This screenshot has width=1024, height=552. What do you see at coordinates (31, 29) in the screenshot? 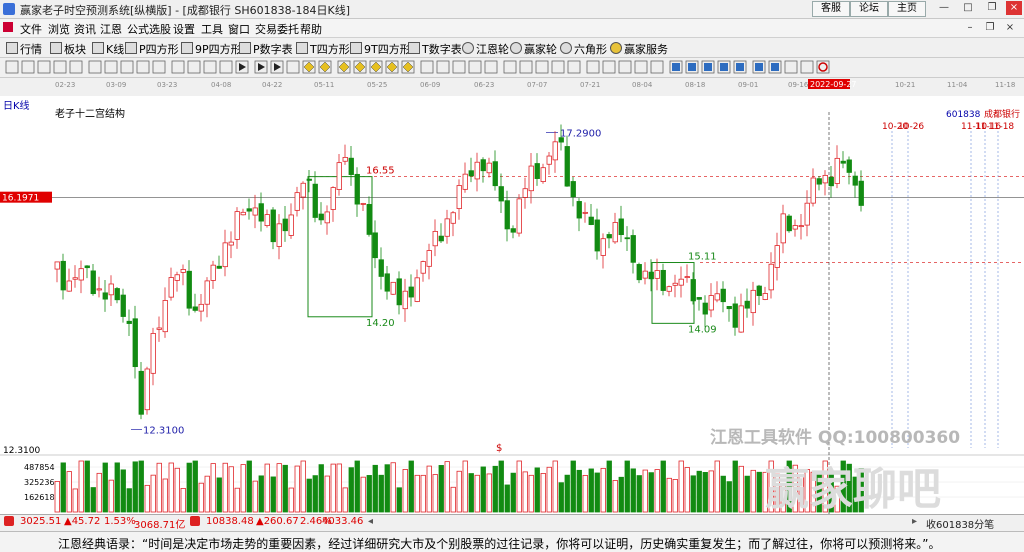
I see `menu-file: 文件` at bounding box center [31, 29].